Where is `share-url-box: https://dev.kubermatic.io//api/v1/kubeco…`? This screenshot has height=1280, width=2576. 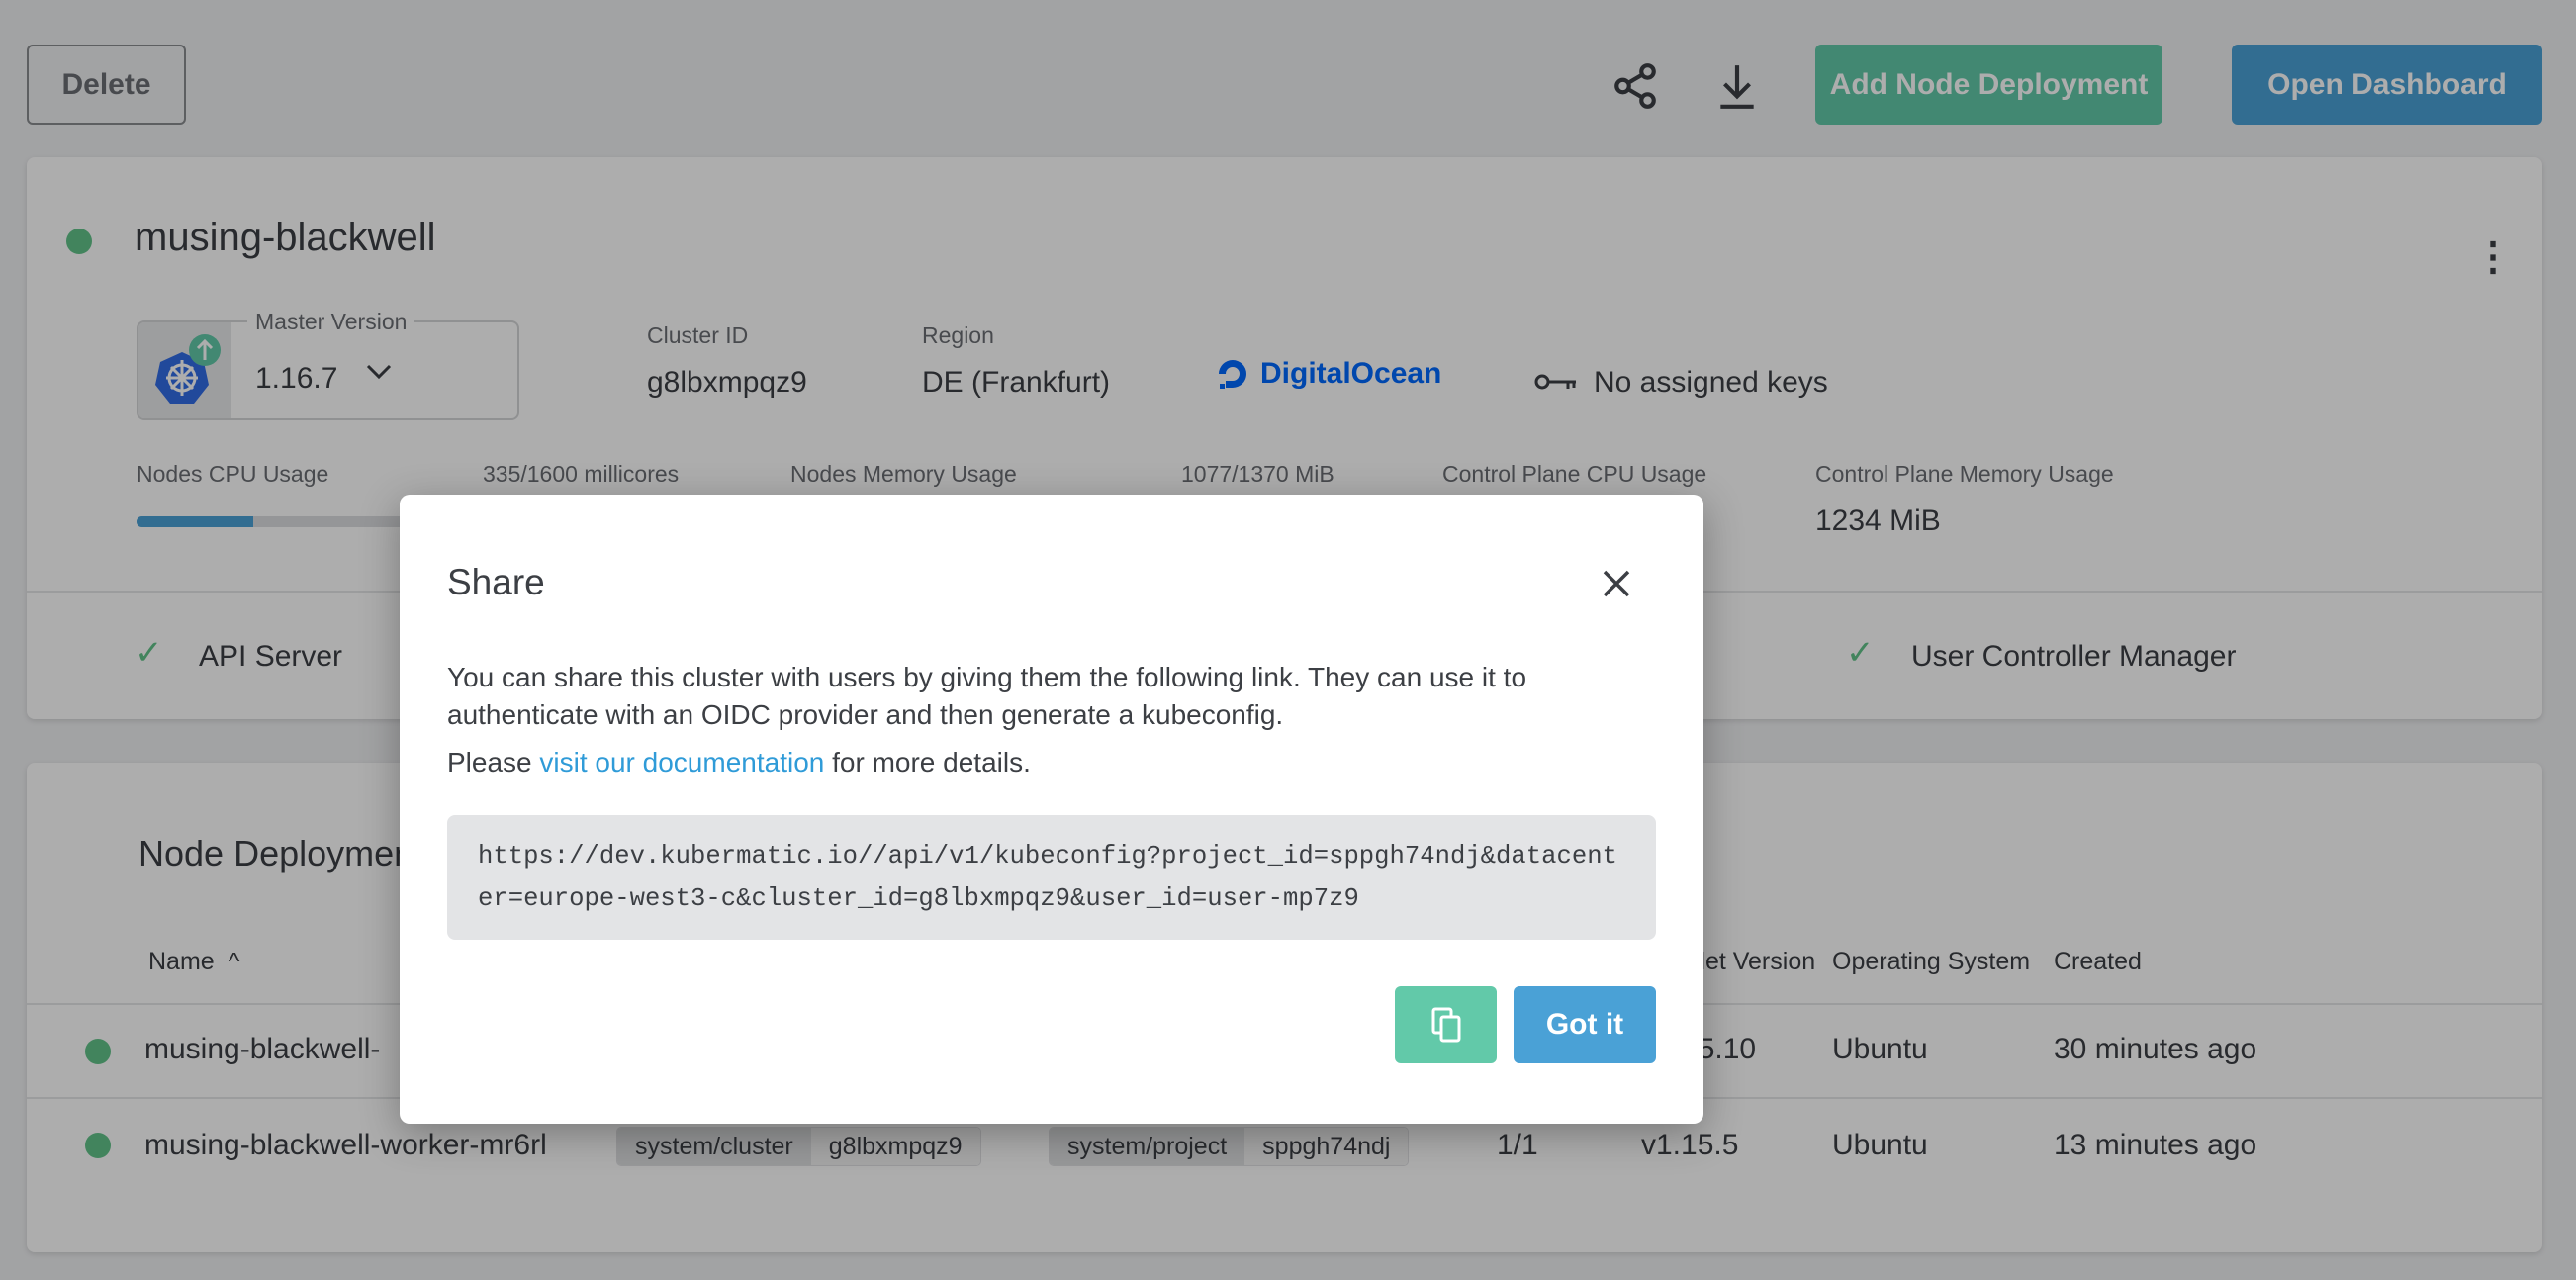 share-url-box: https://dev.kubermatic.io//api/v1/kubeco… is located at coordinates (1051, 877).